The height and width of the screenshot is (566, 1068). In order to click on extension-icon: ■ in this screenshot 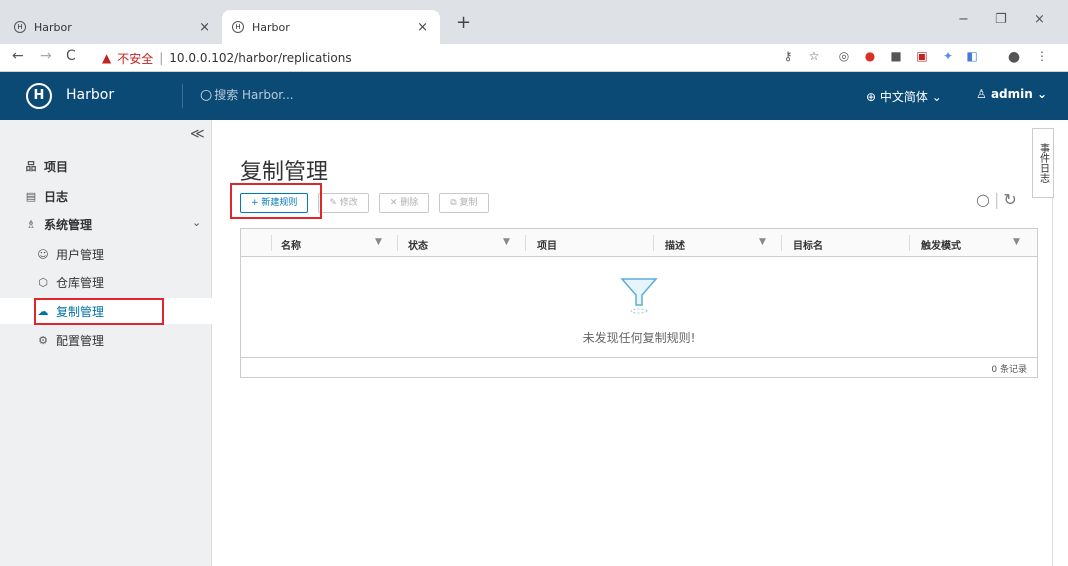, I will do `click(896, 57)`.